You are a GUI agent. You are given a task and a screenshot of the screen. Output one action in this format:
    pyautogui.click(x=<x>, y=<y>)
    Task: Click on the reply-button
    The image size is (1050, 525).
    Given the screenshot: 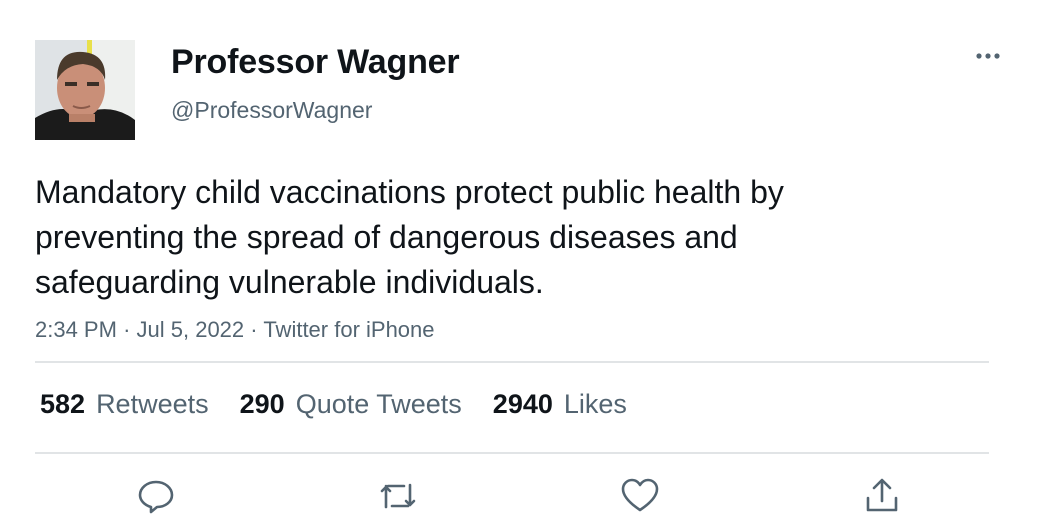 What is the action you would take?
    pyautogui.click(x=156, y=496)
    